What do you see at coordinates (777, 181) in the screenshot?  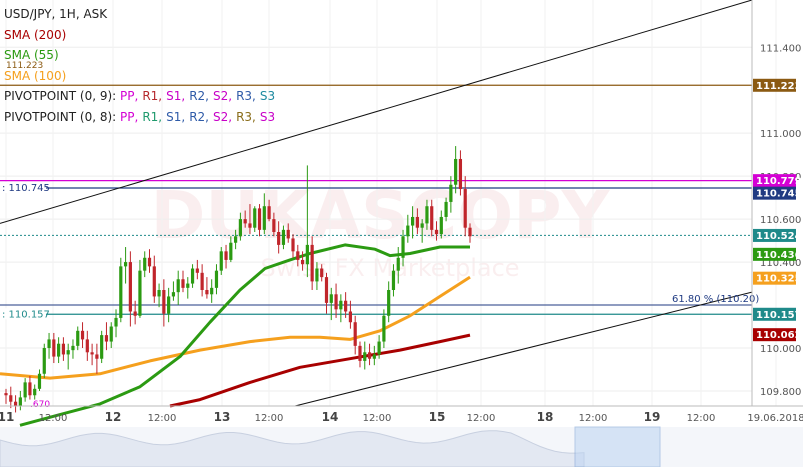 I see `price-tag: 110.779` at bounding box center [777, 181].